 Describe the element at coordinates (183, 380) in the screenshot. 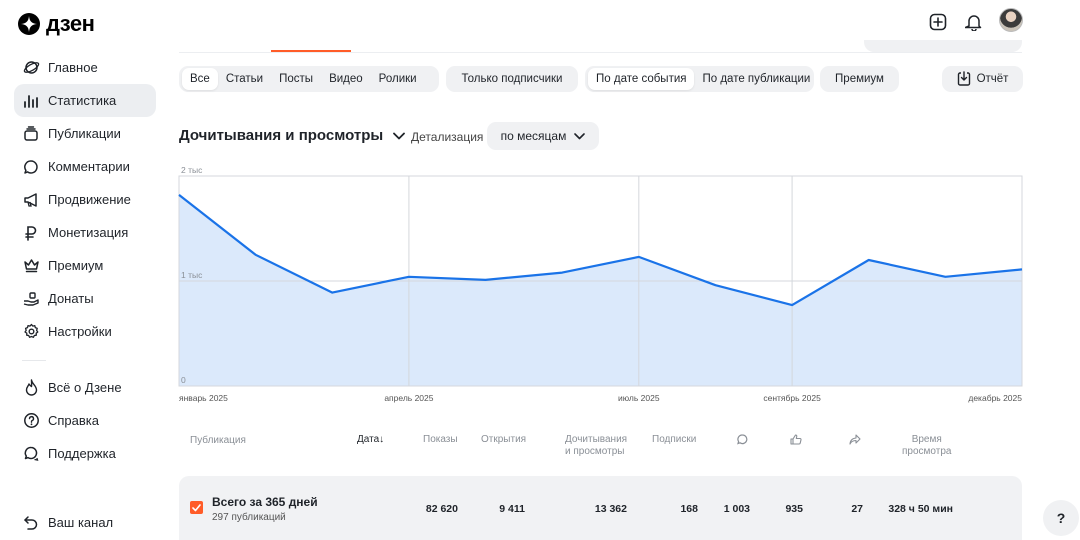

I see `y-tick-label: 0` at that location.